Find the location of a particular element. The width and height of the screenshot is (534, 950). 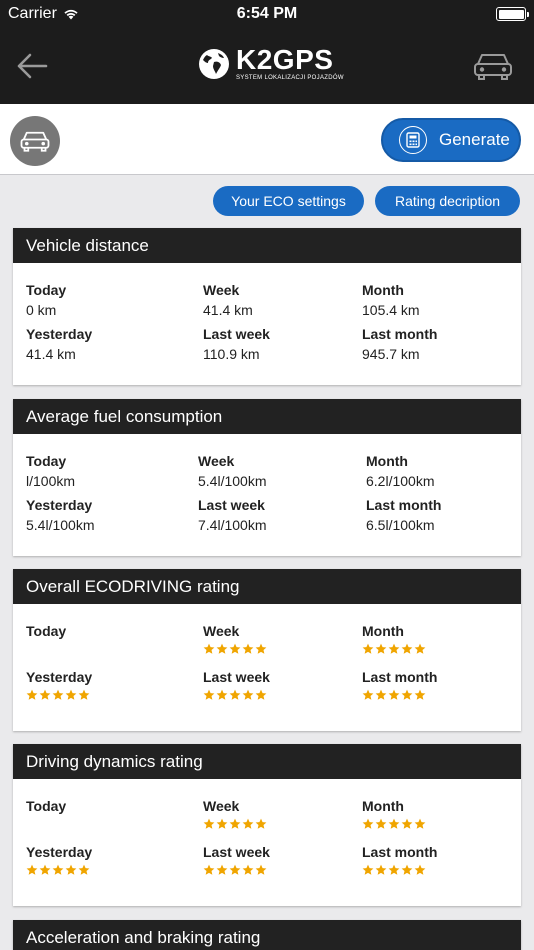

eco-settings-button: Your ECO settings is located at coordinates (288, 201).